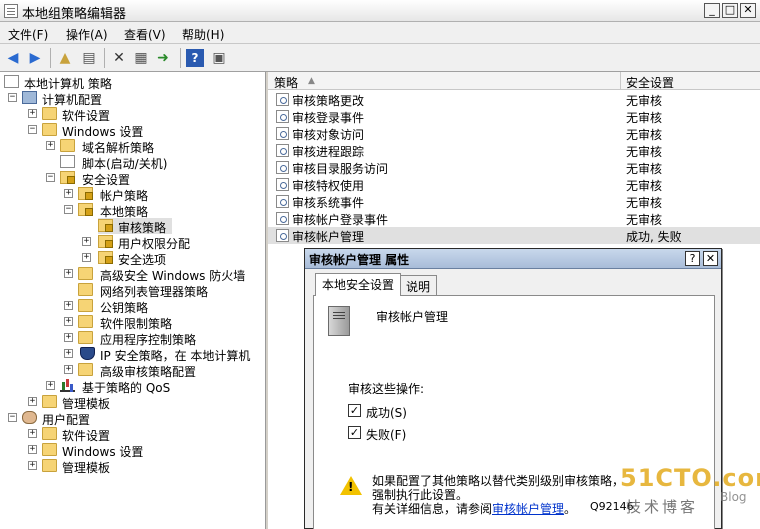 This screenshot has height=529, width=760. I want to click on dialog-title-bar: 审核帐户管理 属性 ? ✕, so click(513, 259).